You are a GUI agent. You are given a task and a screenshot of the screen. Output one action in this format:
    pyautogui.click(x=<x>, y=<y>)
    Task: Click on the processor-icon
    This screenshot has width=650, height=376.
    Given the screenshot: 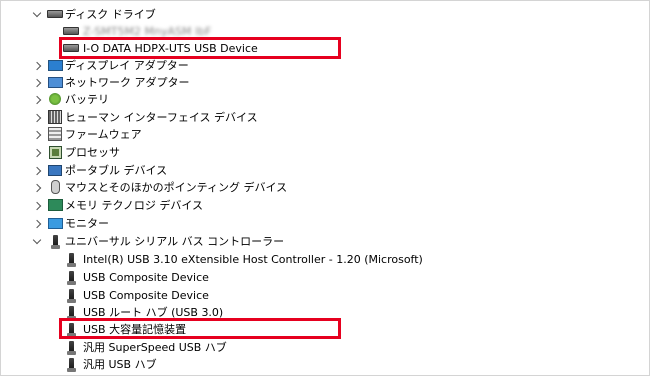 What is the action you would take?
    pyautogui.click(x=55, y=152)
    